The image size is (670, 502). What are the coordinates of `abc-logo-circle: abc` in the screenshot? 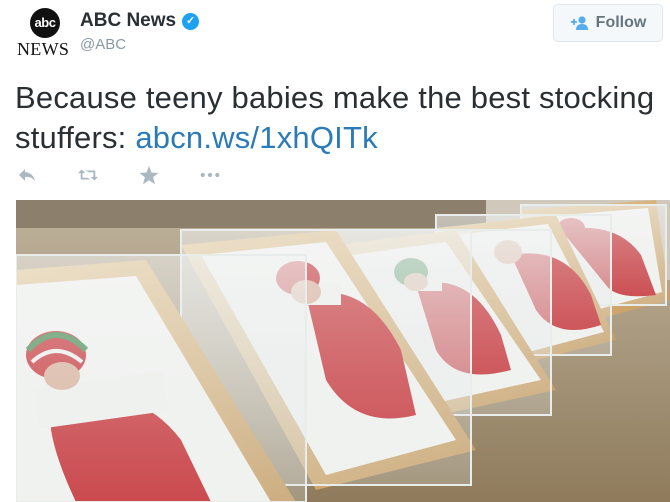 It's located at (45, 23).